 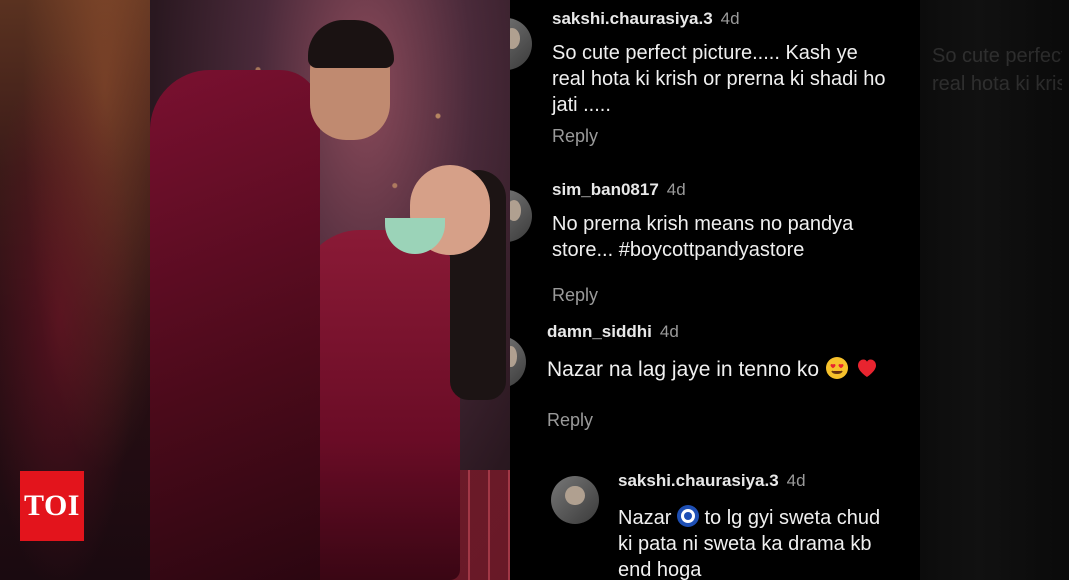 I want to click on comment-line: No prerna krish means no pandya, so click(x=703, y=224).